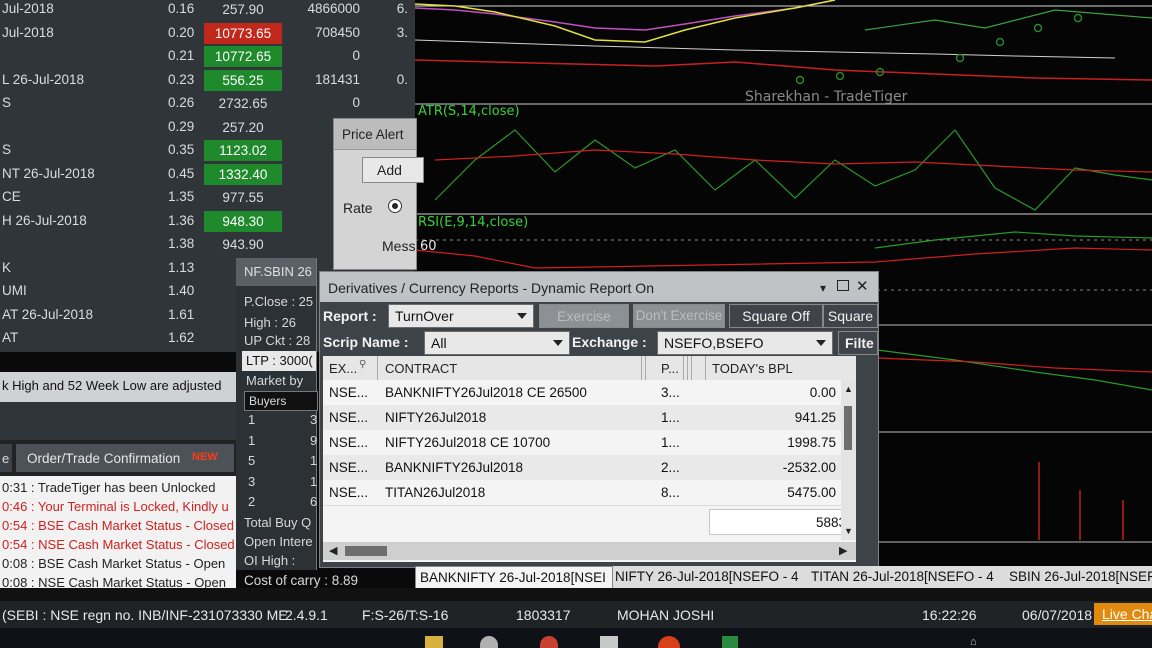  Describe the element at coordinates (181, 55) in the screenshot. I see `change-percent: 0.21` at that location.